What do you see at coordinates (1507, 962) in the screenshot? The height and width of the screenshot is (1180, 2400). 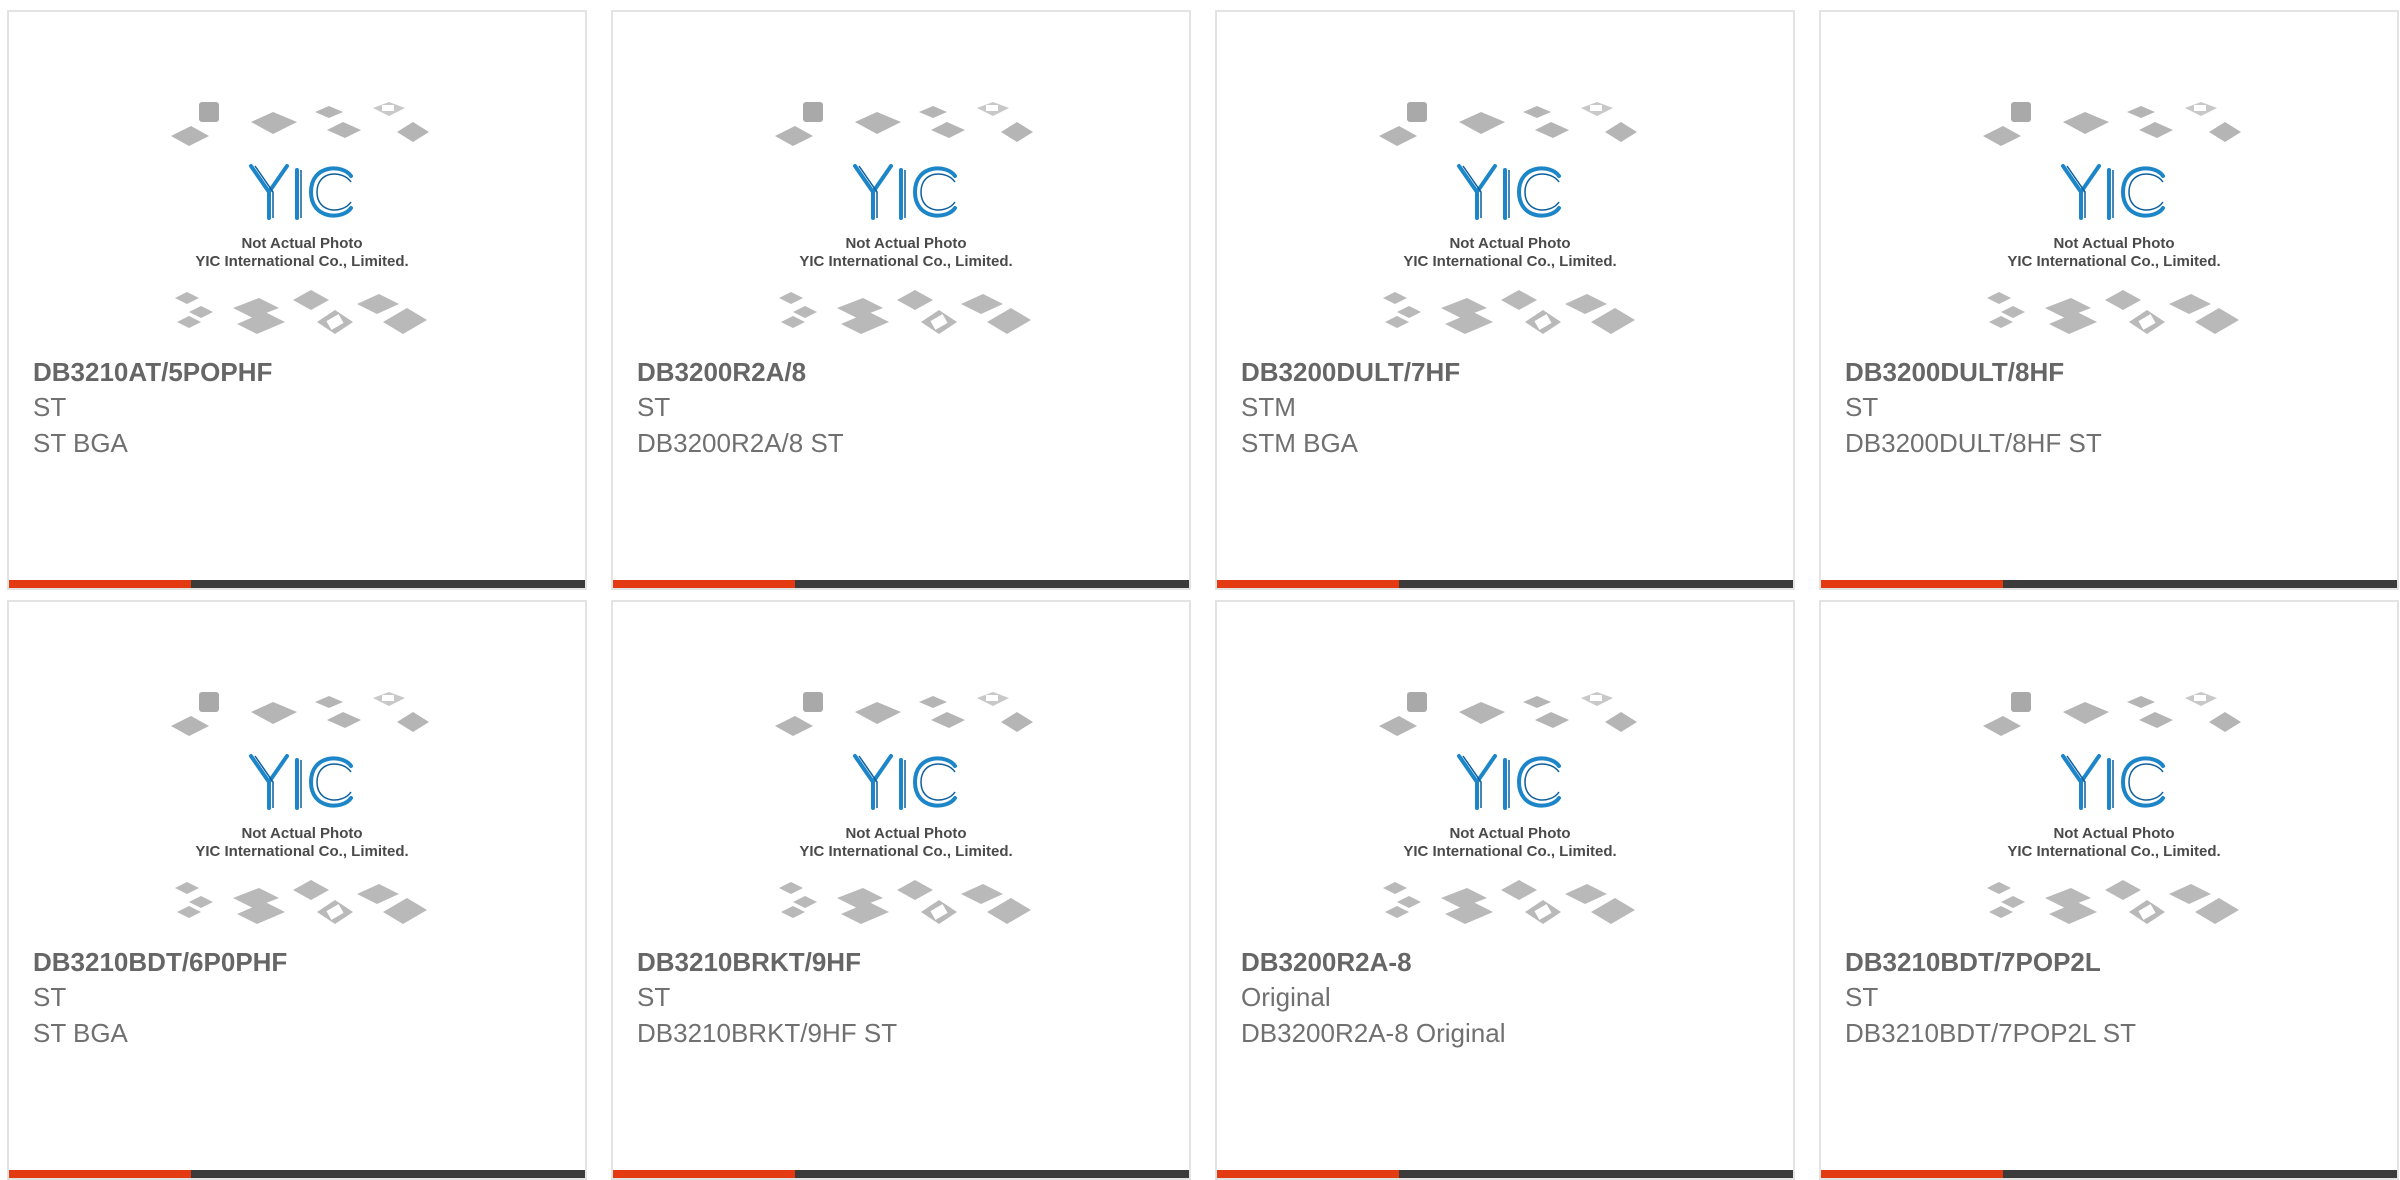 I see `part-number-link: DB3200R2A-8` at bounding box center [1507, 962].